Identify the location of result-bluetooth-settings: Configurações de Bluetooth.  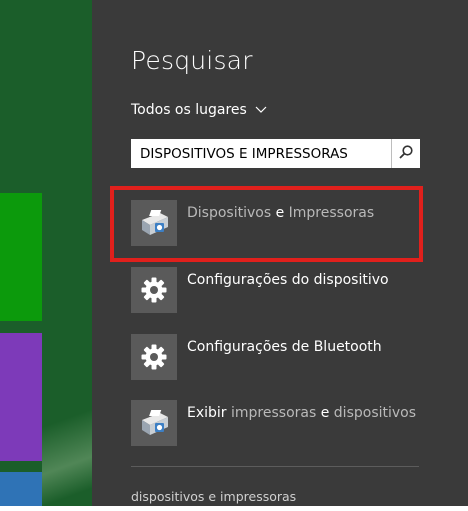
(281, 359).